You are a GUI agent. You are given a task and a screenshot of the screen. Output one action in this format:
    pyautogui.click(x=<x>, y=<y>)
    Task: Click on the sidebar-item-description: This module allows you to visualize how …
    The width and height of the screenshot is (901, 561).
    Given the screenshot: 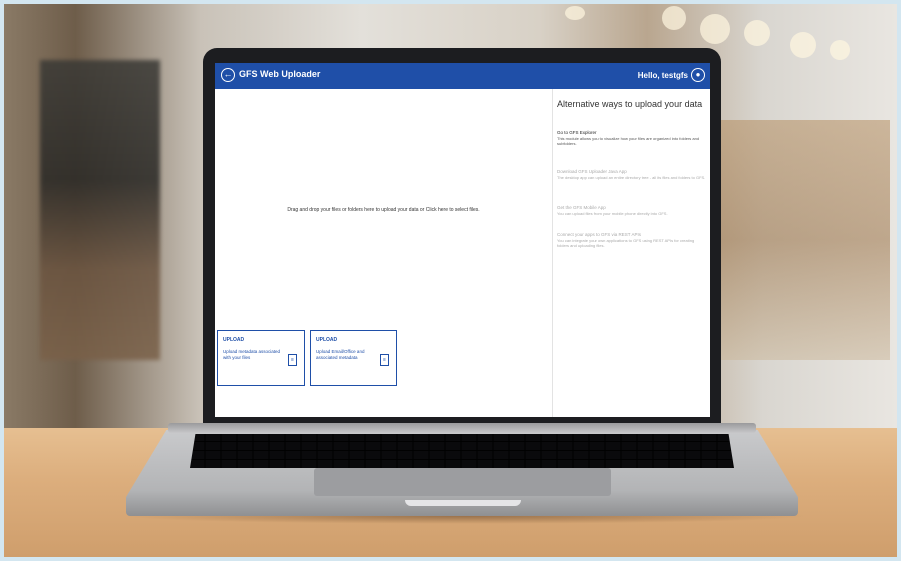 What is the action you would take?
    pyautogui.click(x=628, y=141)
    